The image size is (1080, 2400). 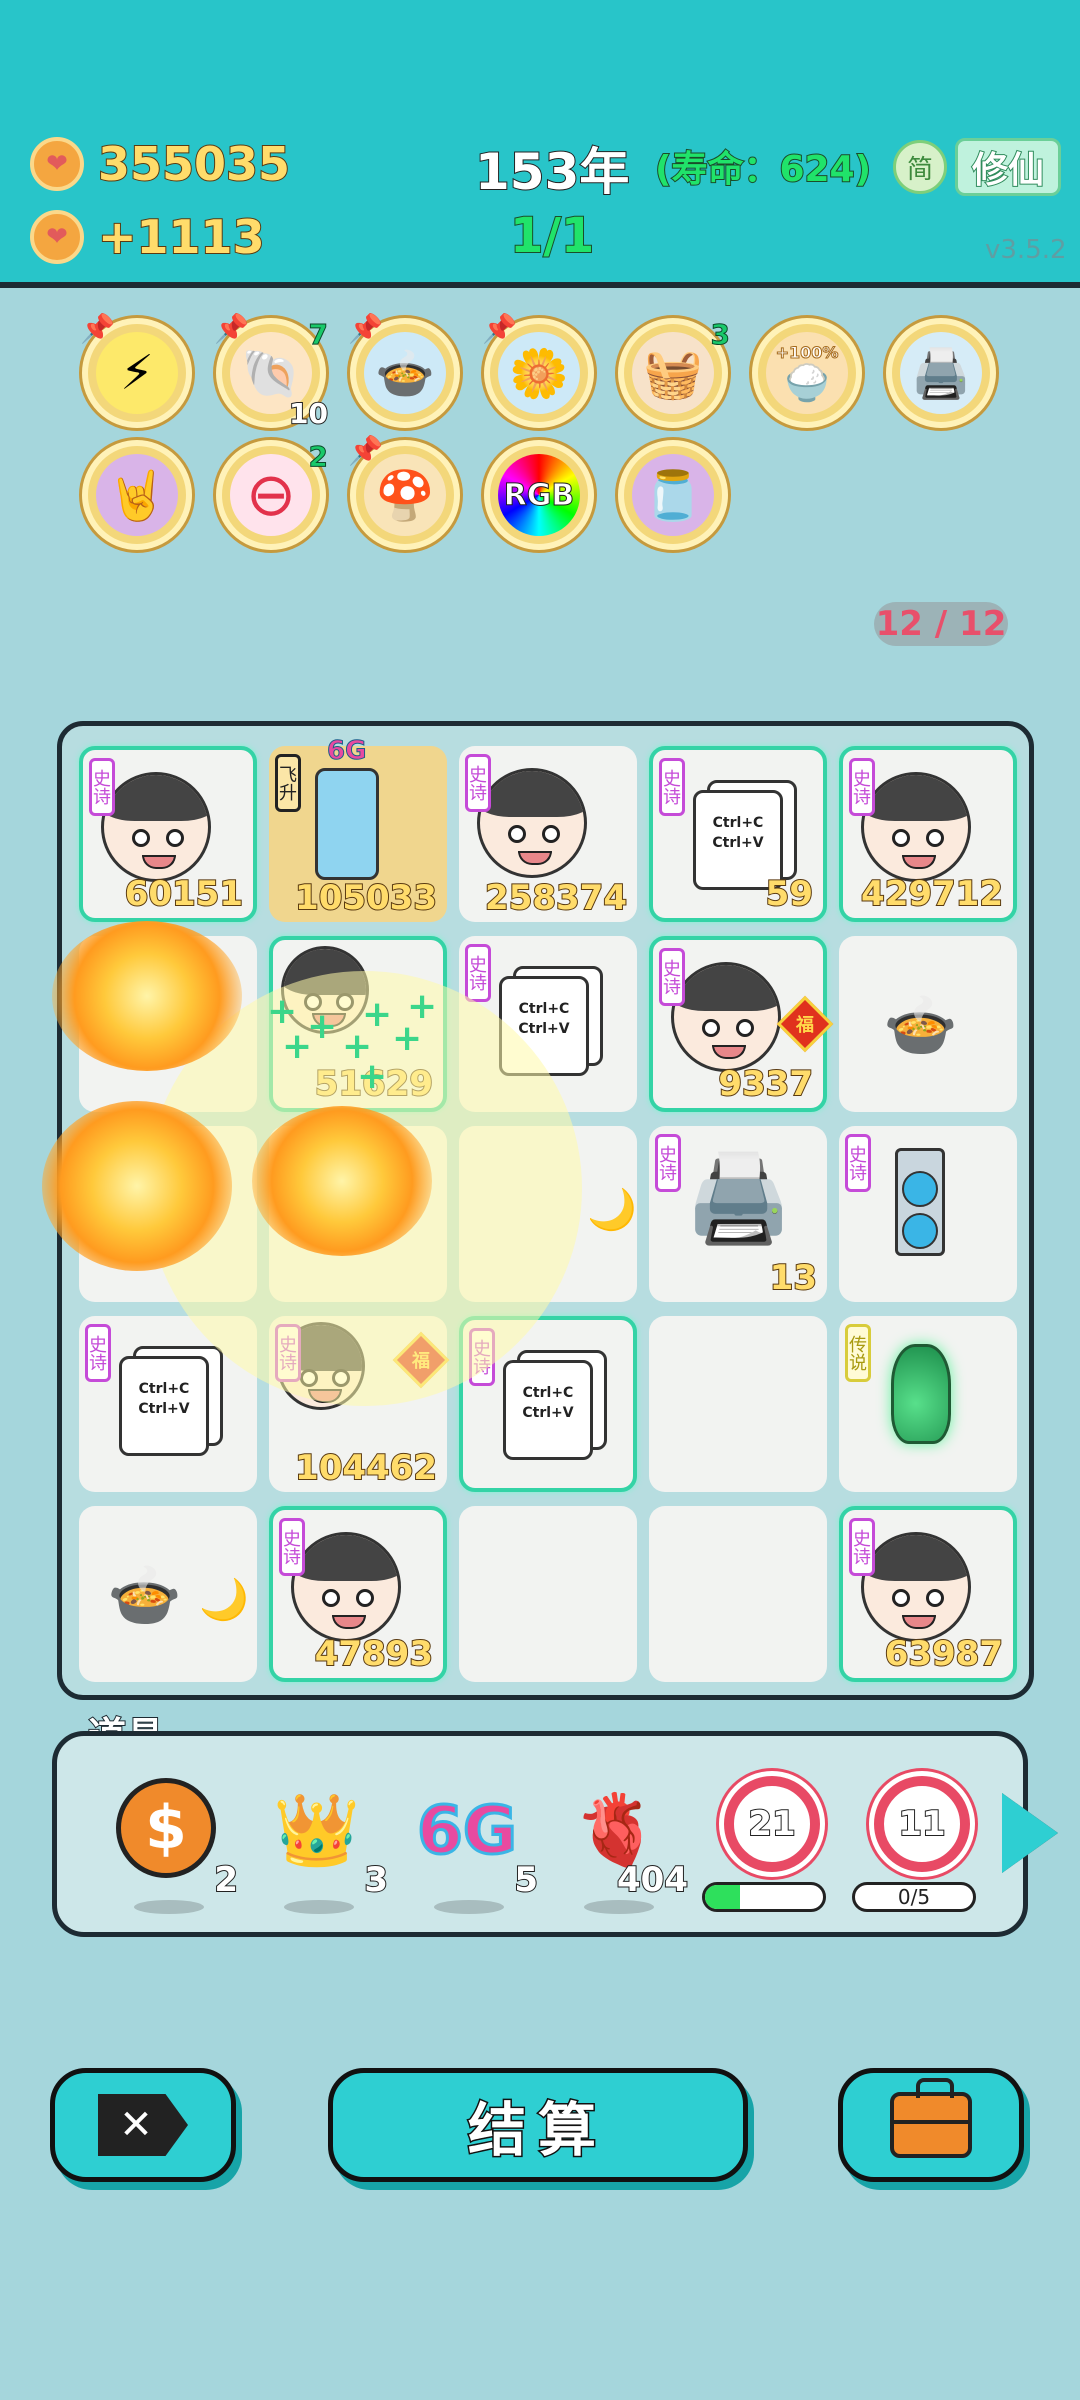 I want to click on board-cell: 史诗 63987, so click(x=928, y=1594).